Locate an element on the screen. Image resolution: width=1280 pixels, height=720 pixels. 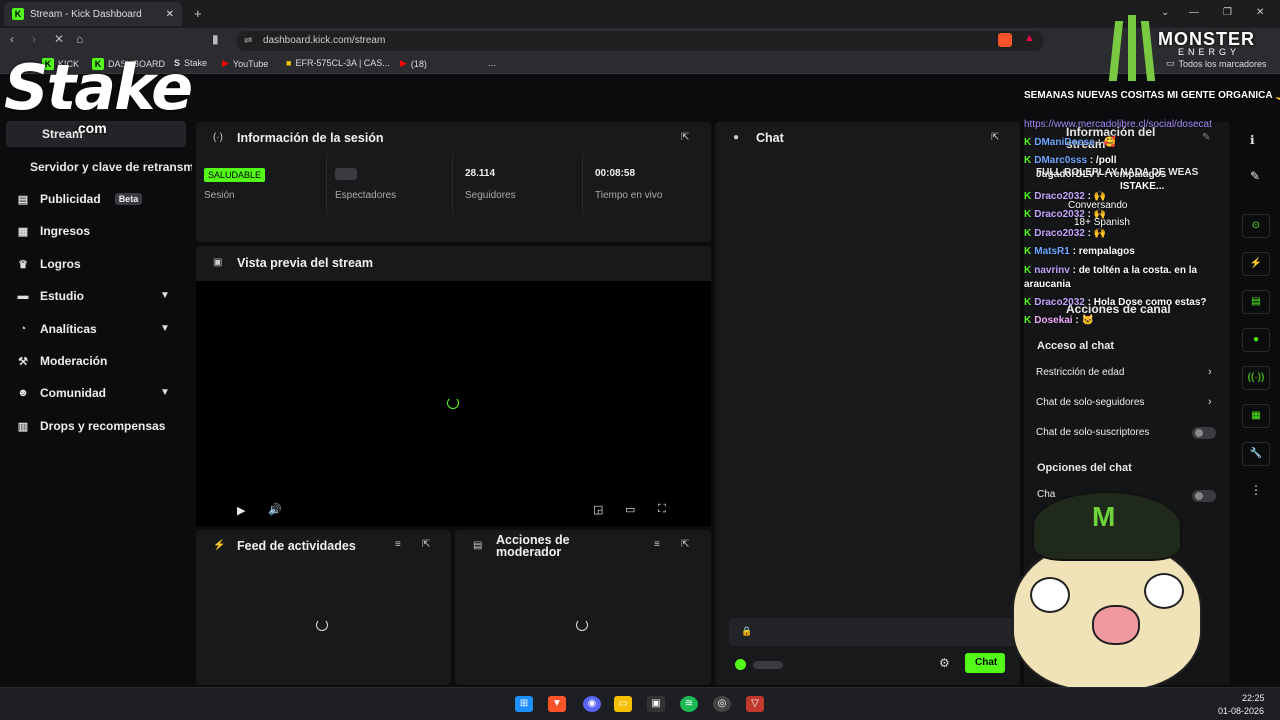
steam-app-icon: ◎ is located at coordinates (722, 704).